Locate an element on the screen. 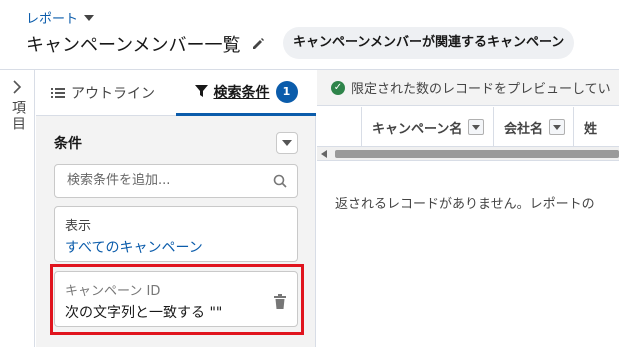  column-header-label: 会社名 is located at coordinates (523, 127).